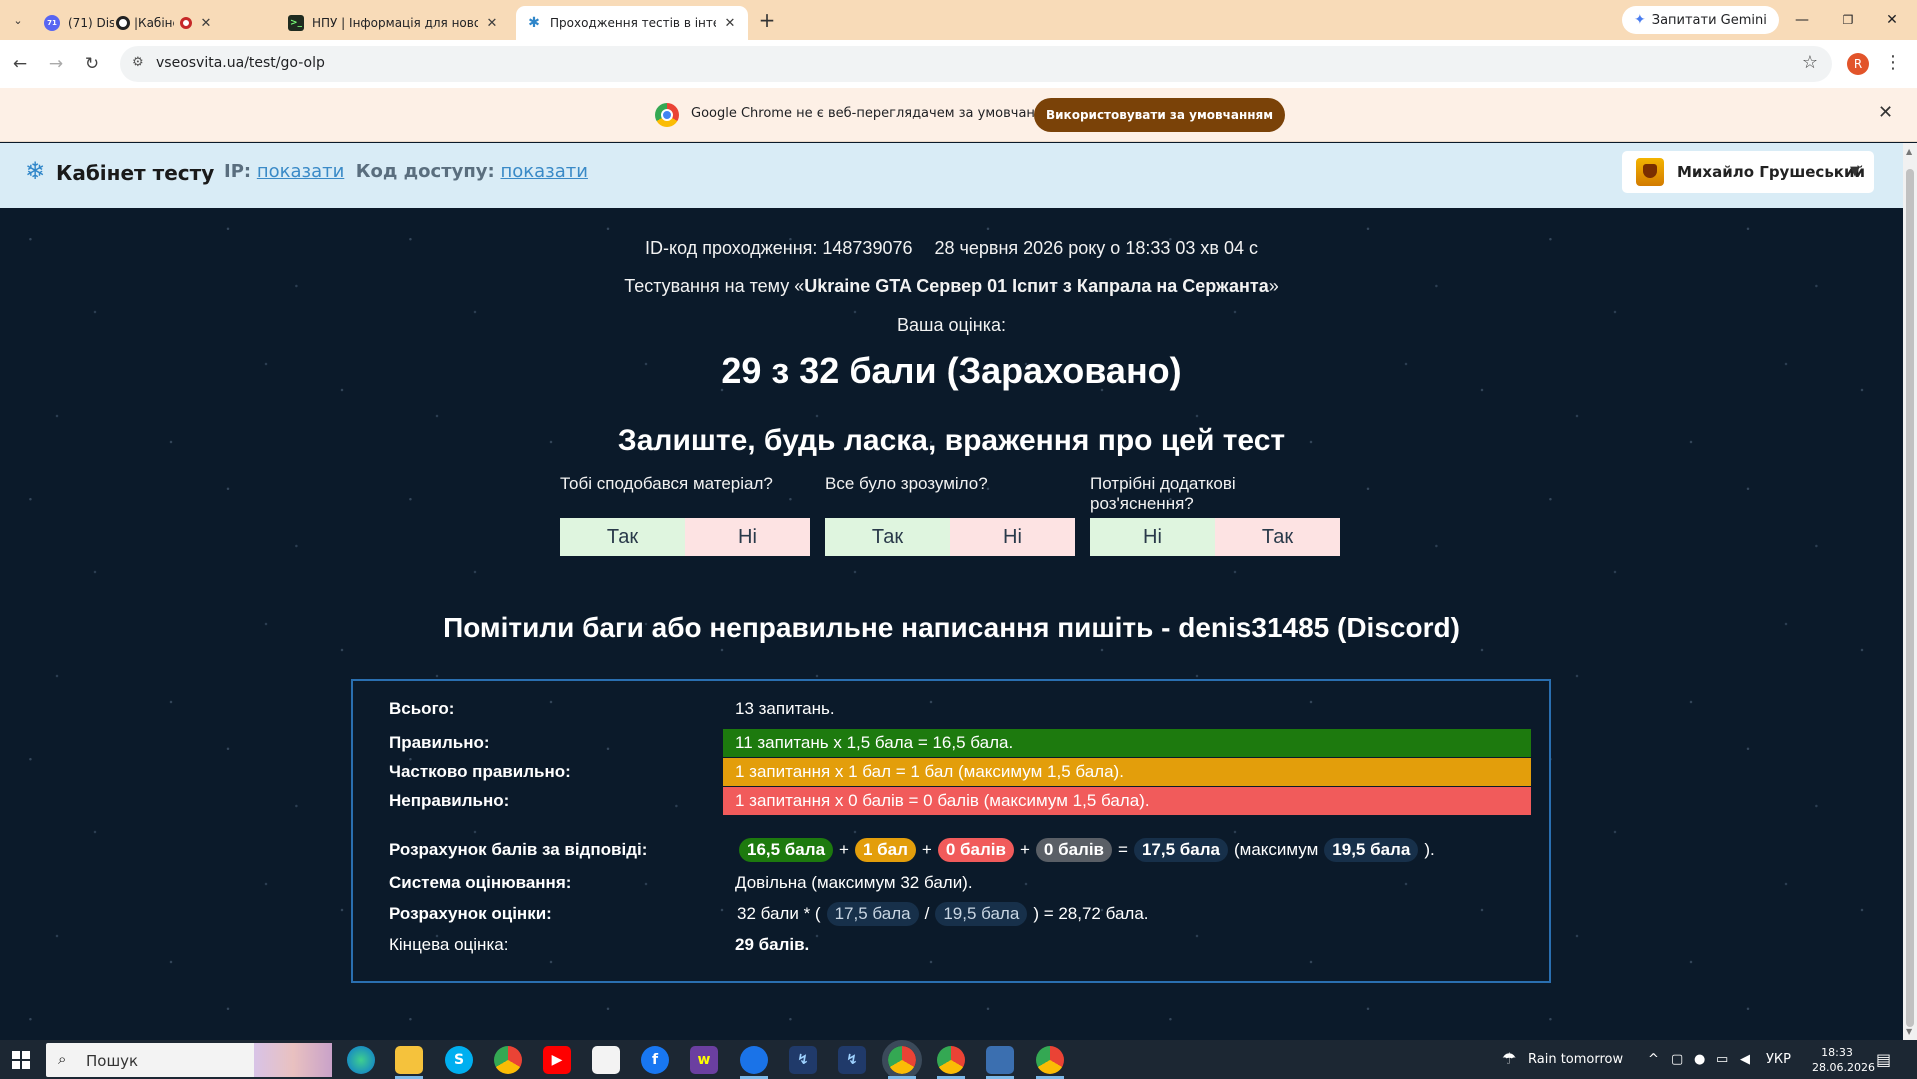  Describe the element at coordinates (1909, 151) in the screenshot. I see `scroll-up-icon: ▲` at that location.